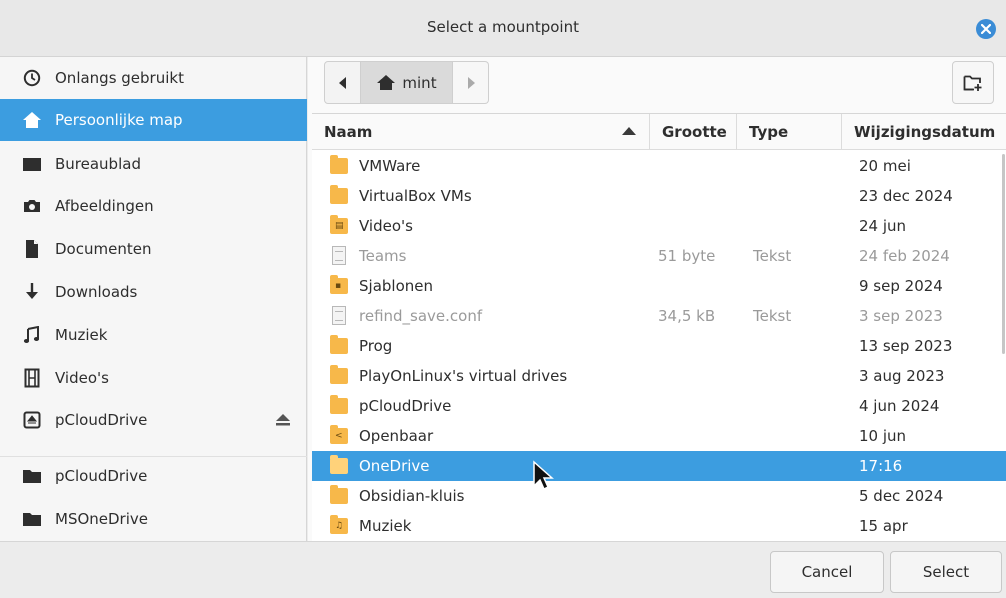 The height and width of the screenshot is (598, 1006). I want to click on scrollbar, so click(1003, 254).